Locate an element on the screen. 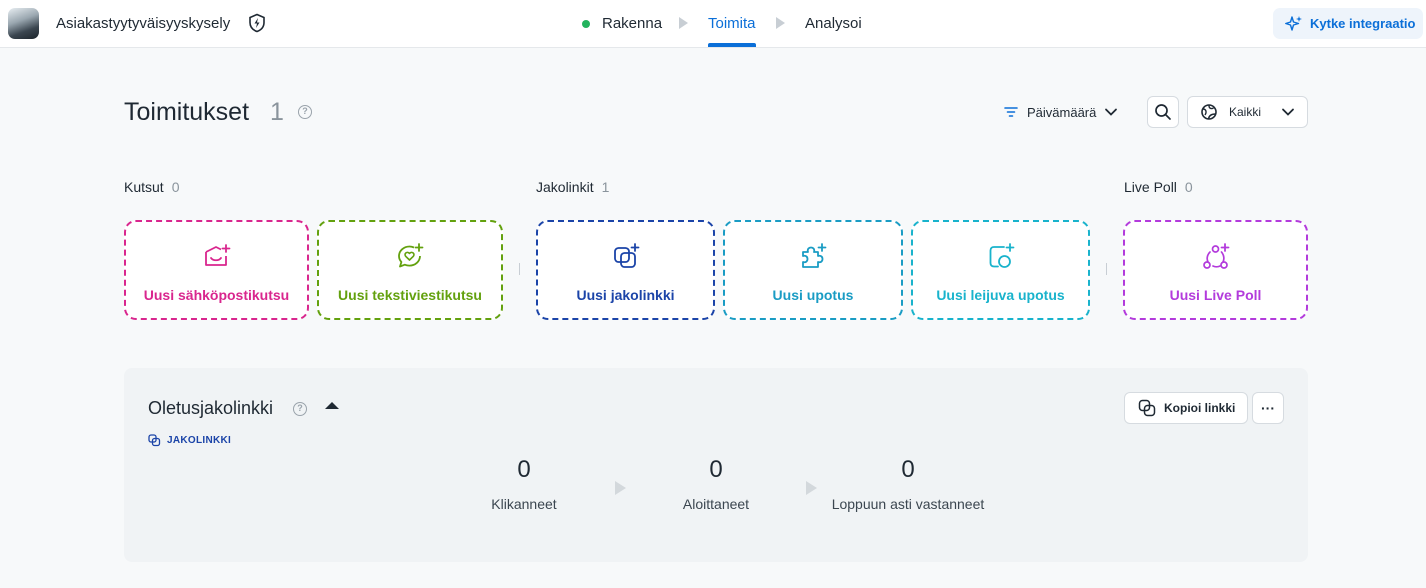  card-label: Uusi Live Poll is located at coordinates (1215, 295).